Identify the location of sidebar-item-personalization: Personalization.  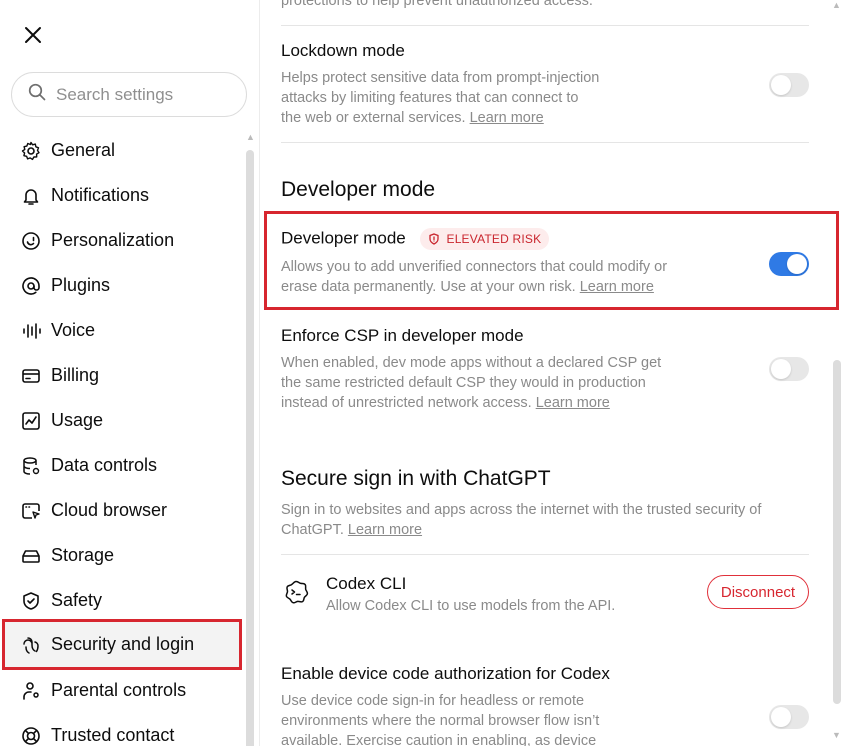
(122, 240).